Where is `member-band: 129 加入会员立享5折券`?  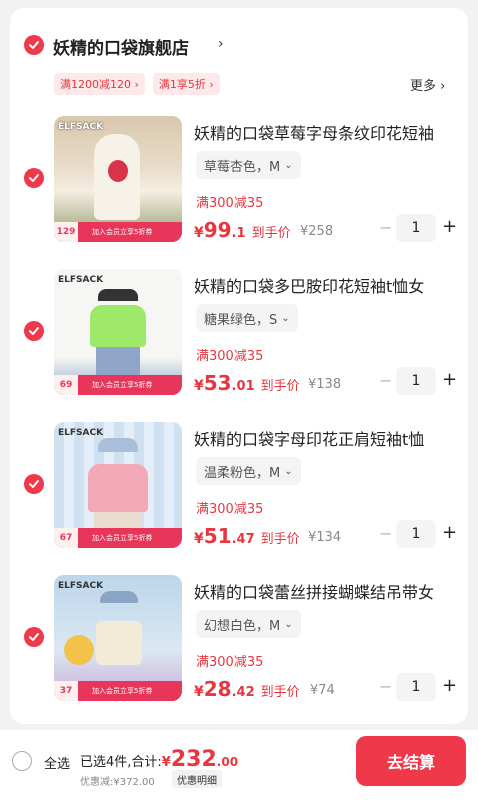 member-band: 129 加入会员立享5折券 is located at coordinates (118, 232).